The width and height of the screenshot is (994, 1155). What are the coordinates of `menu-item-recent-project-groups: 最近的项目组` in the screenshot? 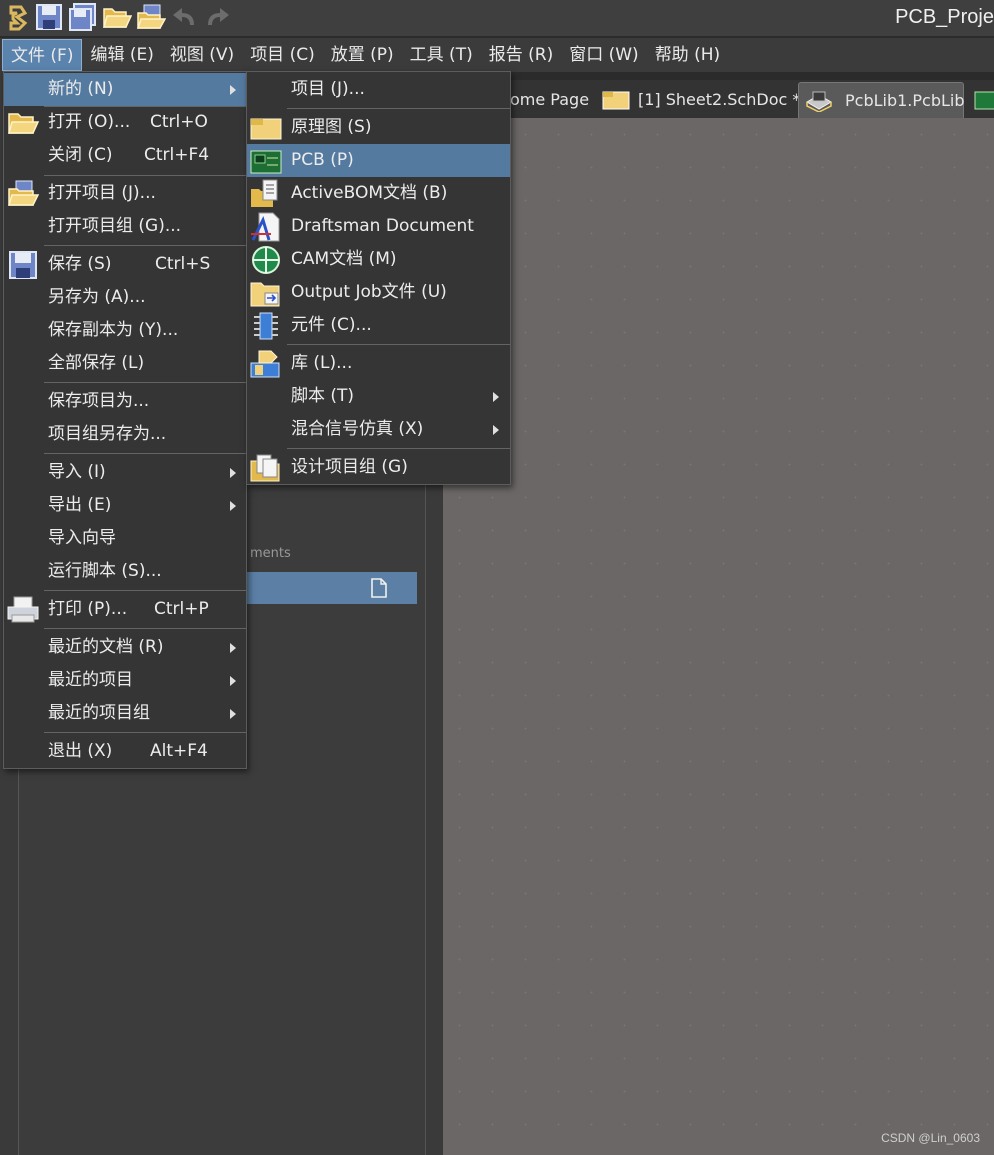 It's located at (125, 713).